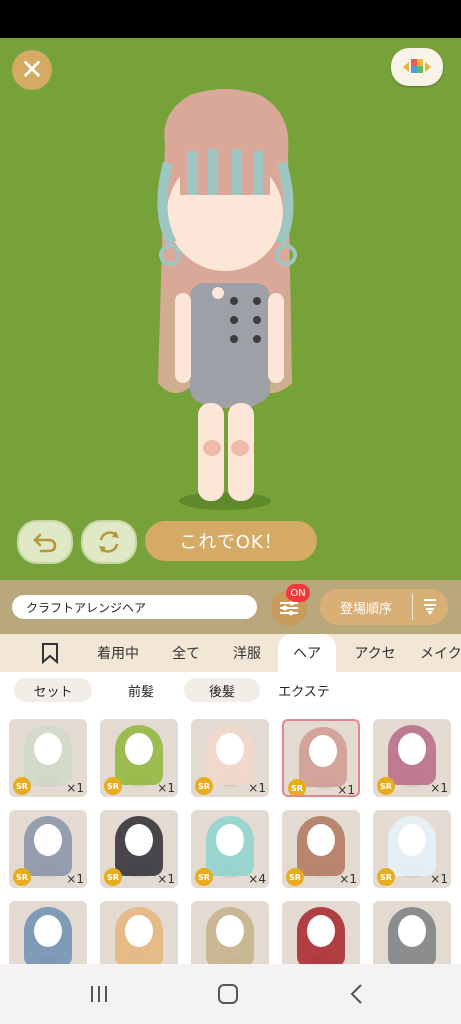  What do you see at coordinates (134, 607) in the screenshot?
I see `category-name-field: クラフトアレンジヘア` at bounding box center [134, 607].